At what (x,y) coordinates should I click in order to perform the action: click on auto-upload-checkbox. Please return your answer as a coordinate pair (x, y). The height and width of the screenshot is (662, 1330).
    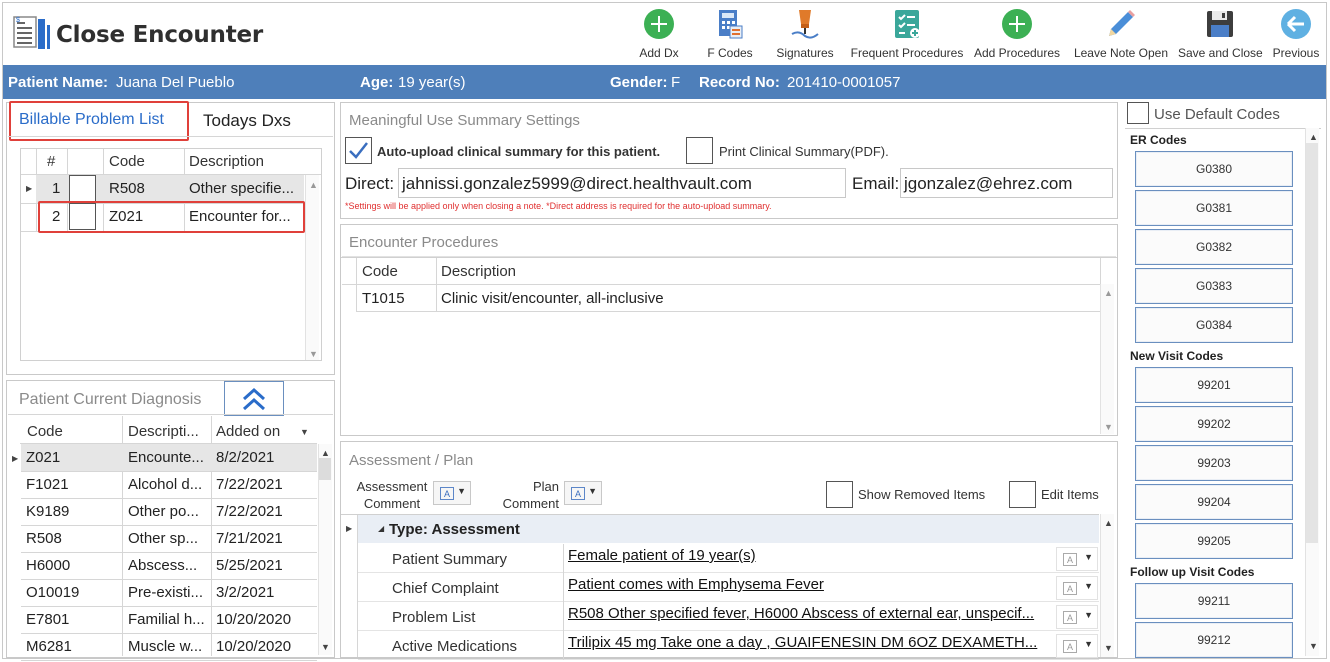
    Looking at the image, I should click on (358, 150).